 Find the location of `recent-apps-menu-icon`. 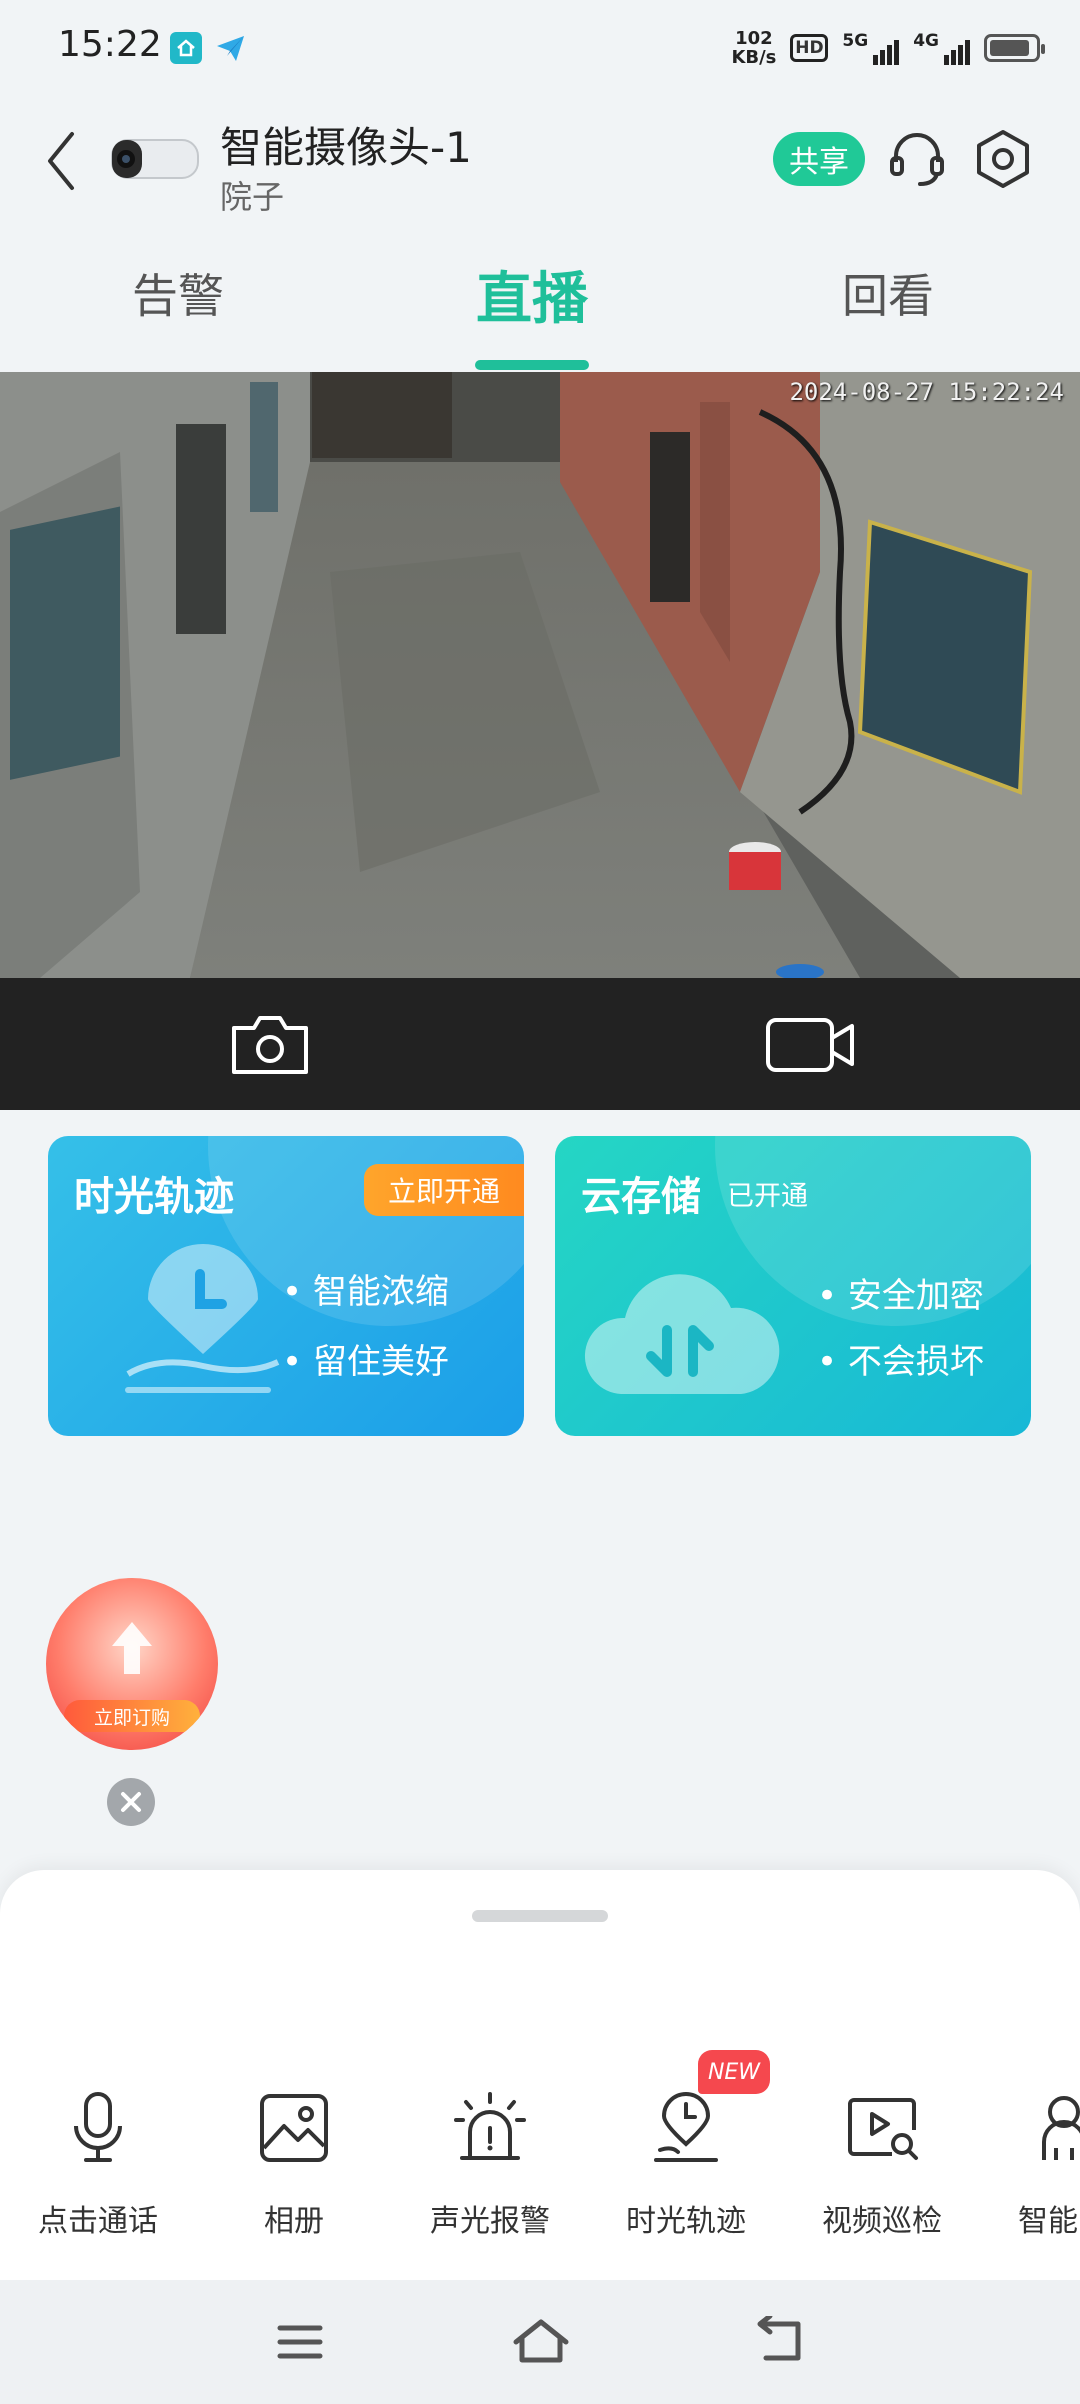

recent-apps-menu-icon is located at coordinates (300, 2342).